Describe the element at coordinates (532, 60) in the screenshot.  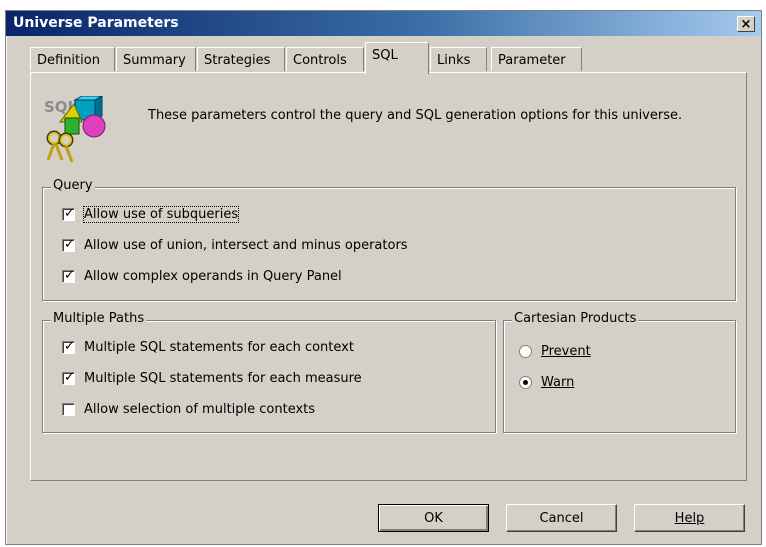
I see `tab-label: Parameter` at that location.